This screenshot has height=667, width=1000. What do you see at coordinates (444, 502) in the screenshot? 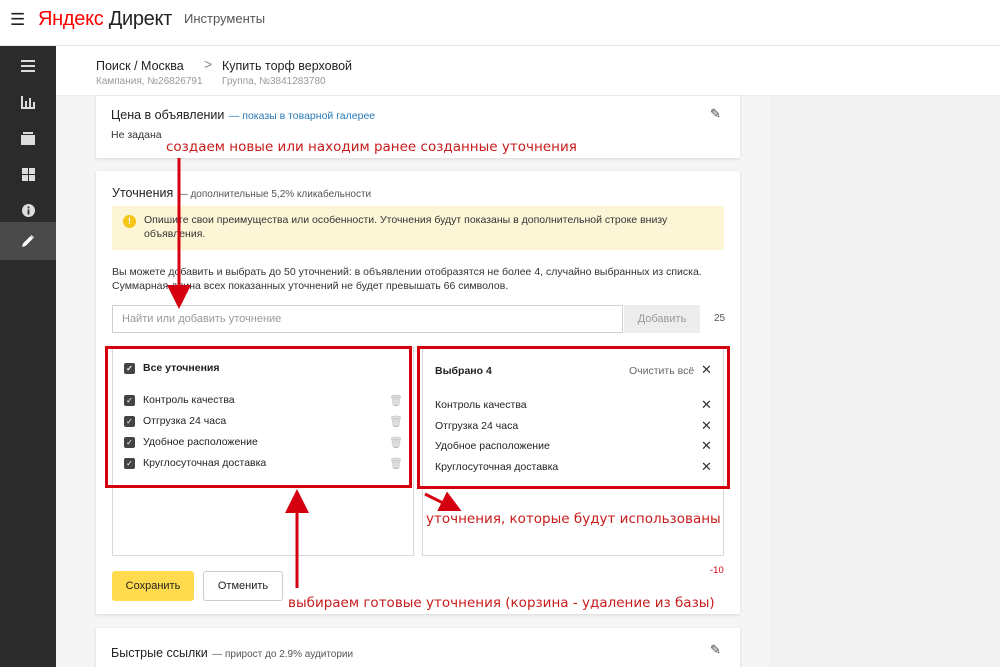
I see `arrow-right` at bounding box center [444, 502].